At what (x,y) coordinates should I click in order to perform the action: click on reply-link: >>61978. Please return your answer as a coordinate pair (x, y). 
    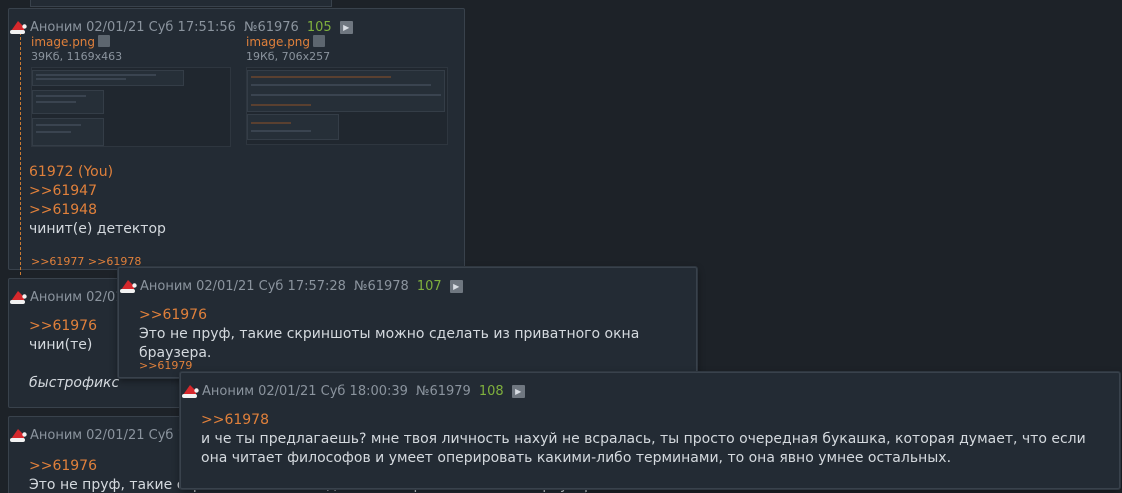
    Looking at the image, I should click on (646, 420).